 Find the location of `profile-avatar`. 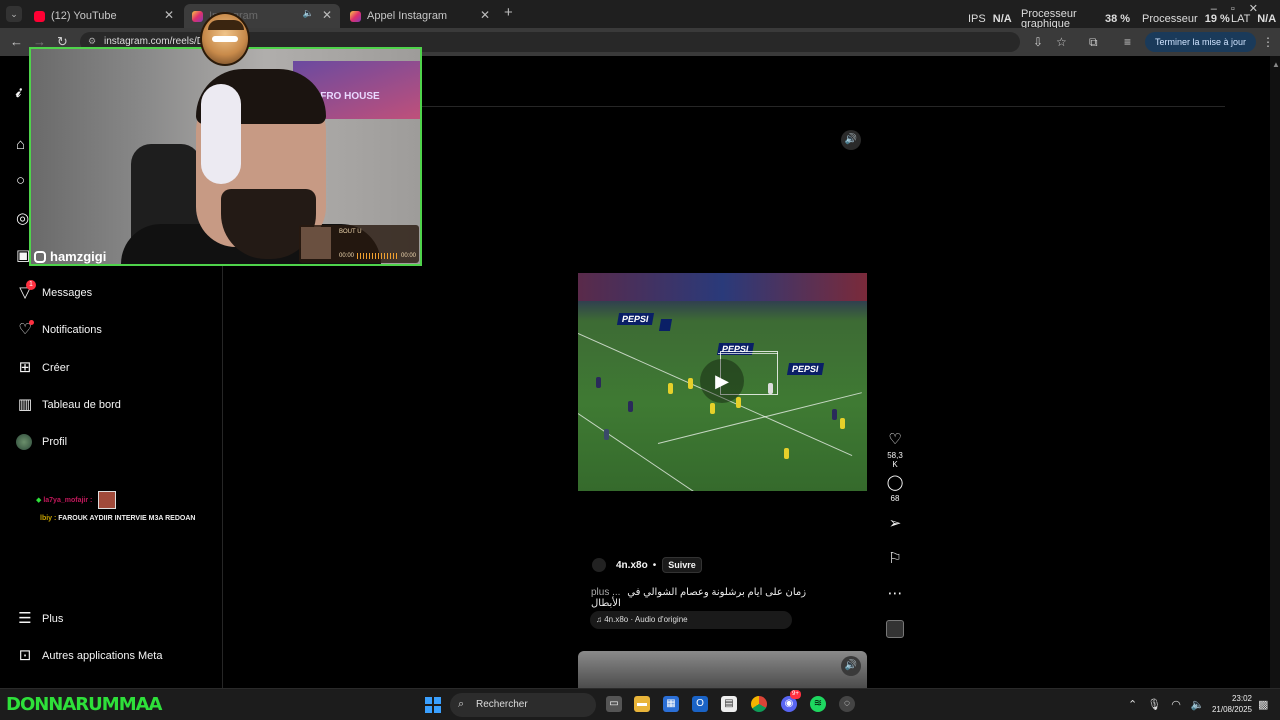

profile-avatar is located at coordinates (24, 442).